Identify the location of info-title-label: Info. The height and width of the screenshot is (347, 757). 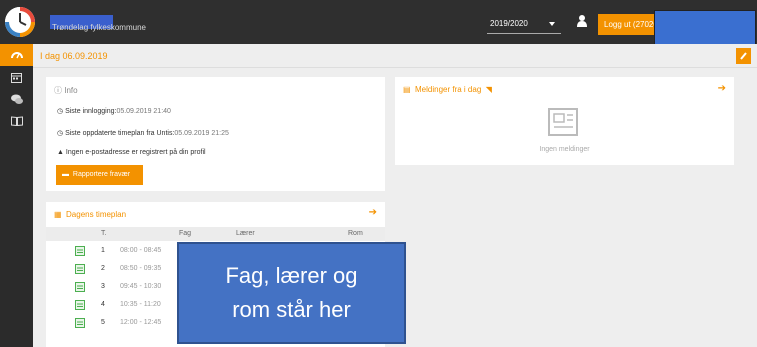
(71, 90).